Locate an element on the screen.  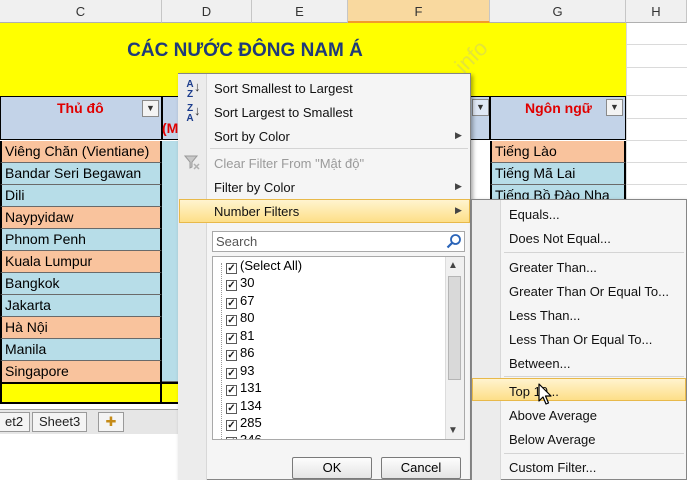
mouse-pointer-icon is located at coordinates (545, 394).